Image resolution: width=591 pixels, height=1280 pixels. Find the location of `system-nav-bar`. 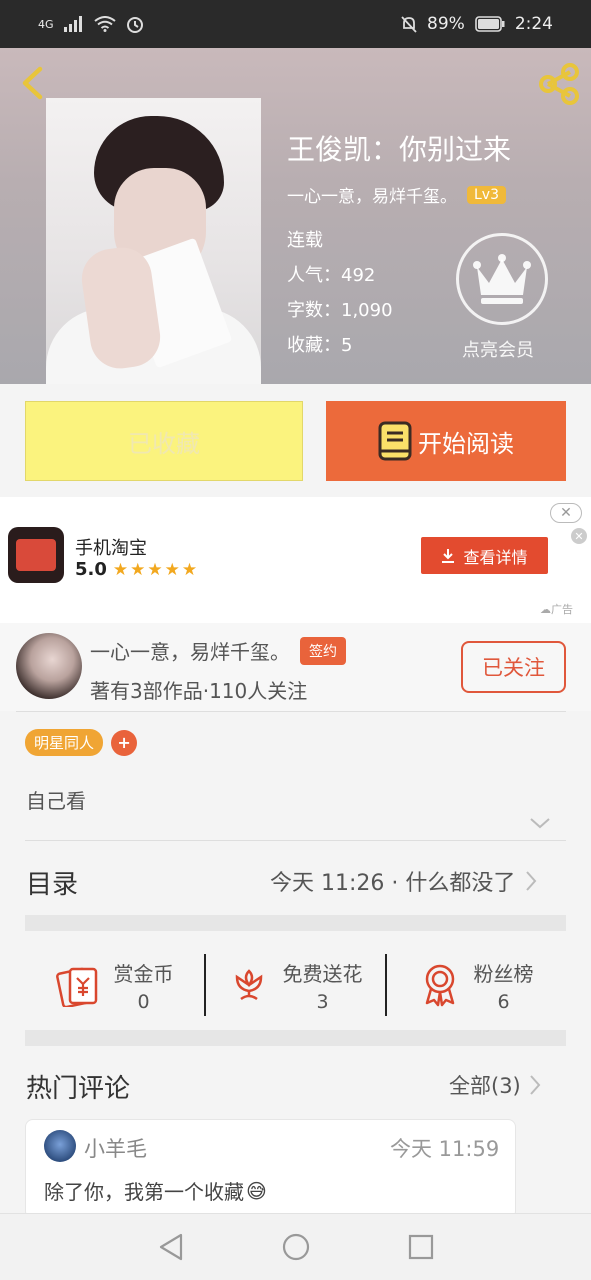

system-nav-bar is located at coordinates (295, 1246).